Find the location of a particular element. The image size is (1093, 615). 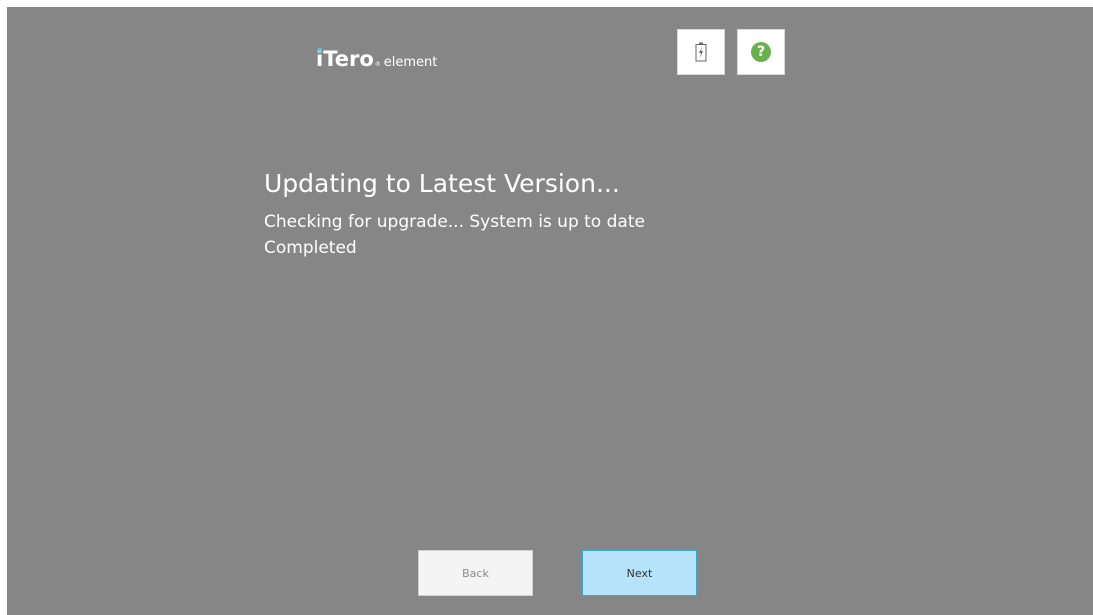

back-button: Back is located at coordinates (475, 573).